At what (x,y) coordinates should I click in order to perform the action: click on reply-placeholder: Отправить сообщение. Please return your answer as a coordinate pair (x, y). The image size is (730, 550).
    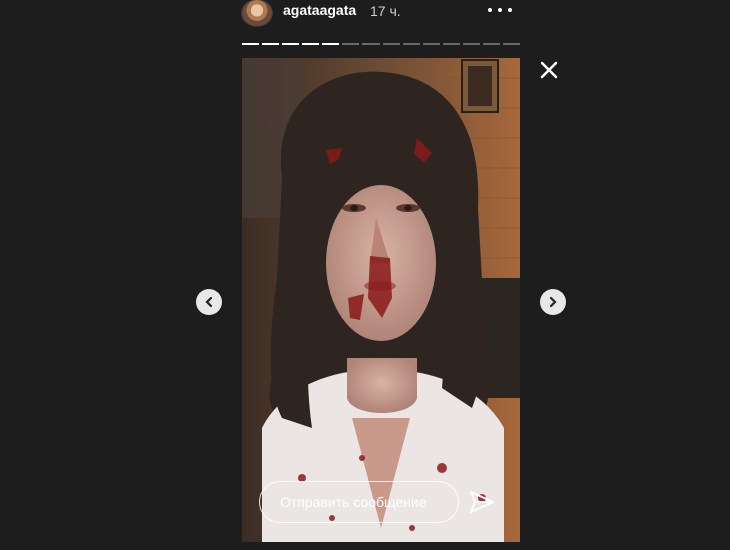
    Looking at the image, I should click on (353, 502).